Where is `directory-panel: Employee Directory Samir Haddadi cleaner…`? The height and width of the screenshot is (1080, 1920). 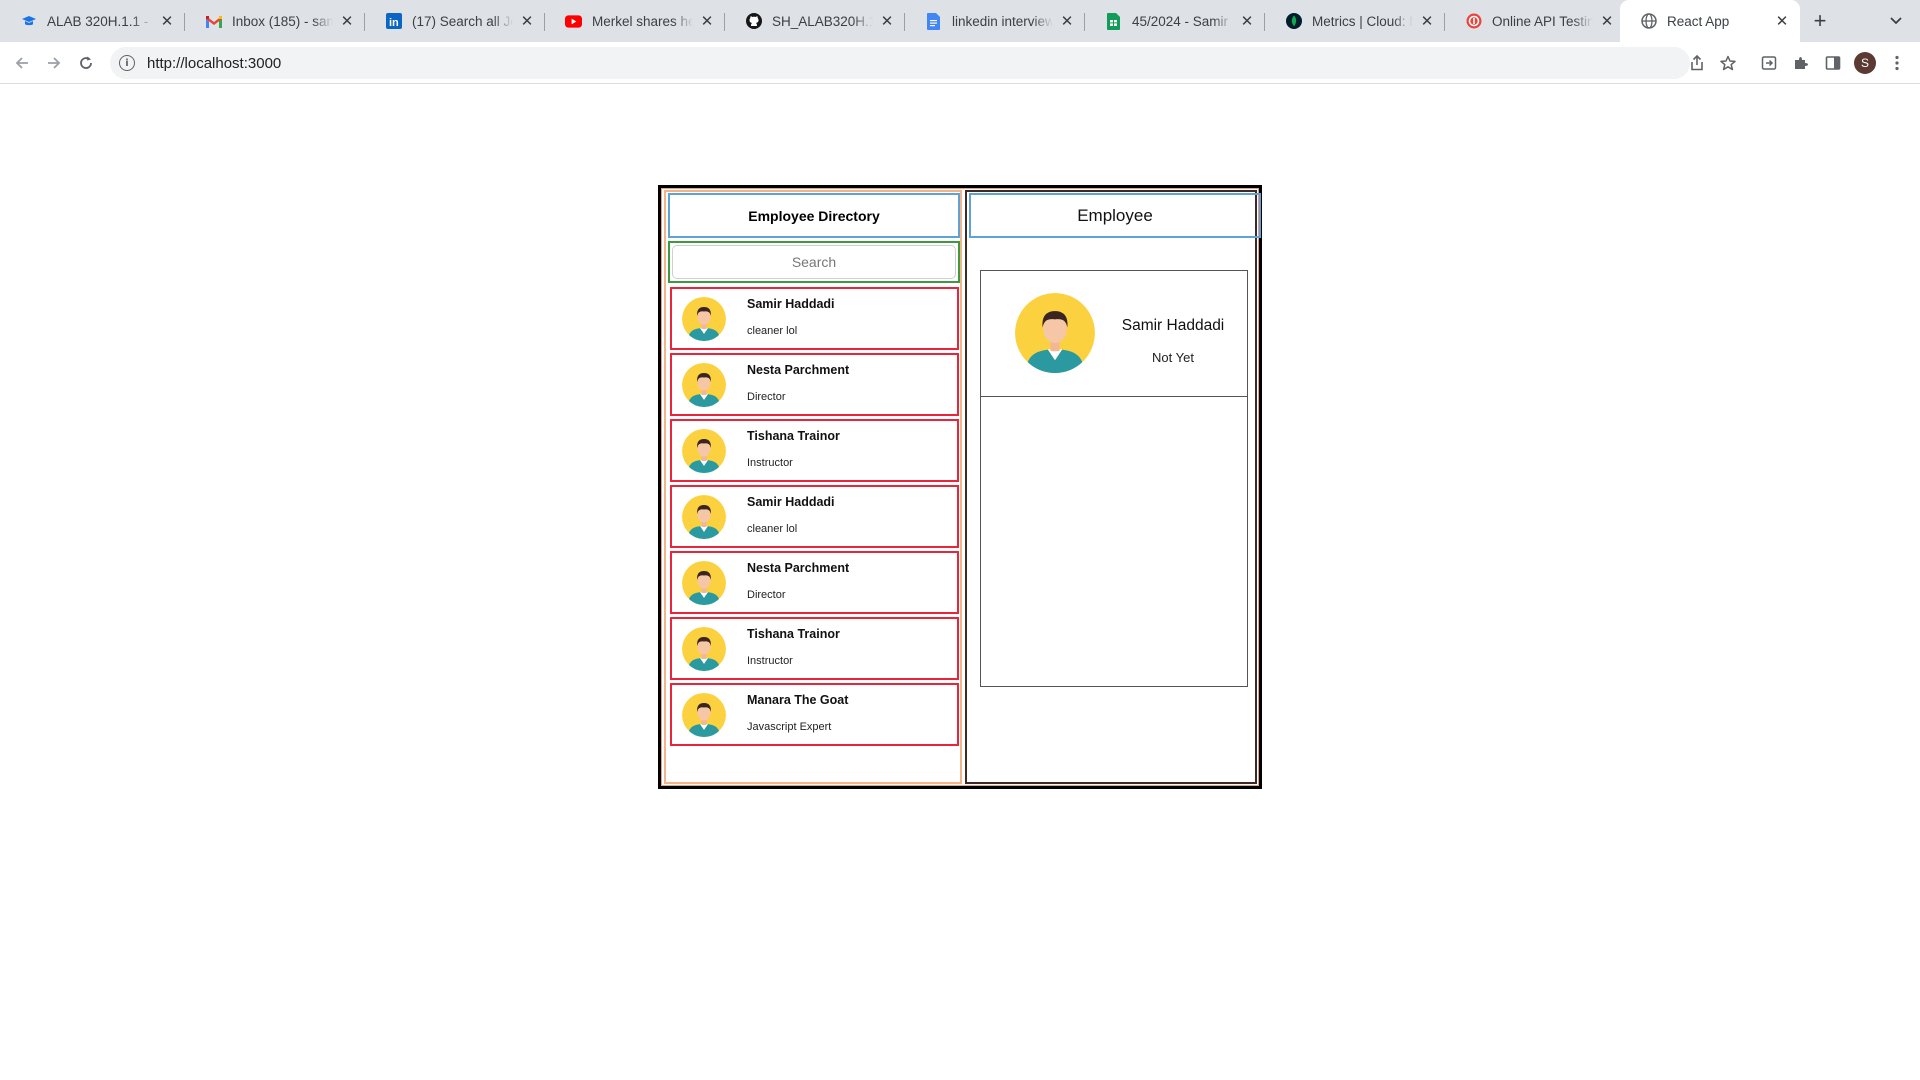
directory-panel: Employee Directory Samir Haddadi cleaner… is located at coordinates (813, 487).